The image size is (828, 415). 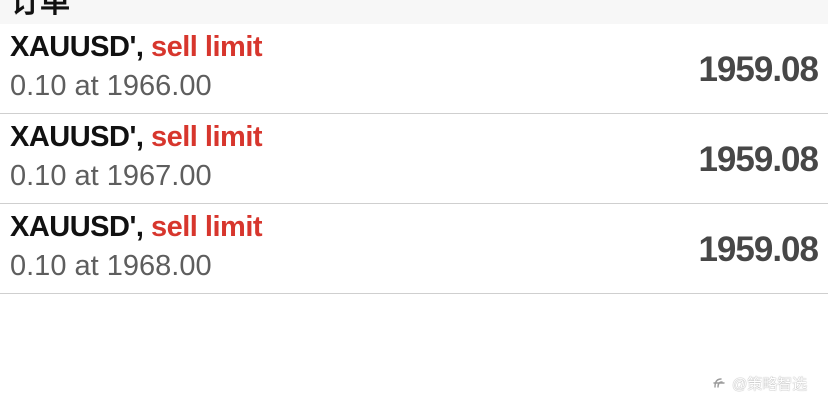 I want to click on watermark-text: @策略智选, so click(x=770, y=384).